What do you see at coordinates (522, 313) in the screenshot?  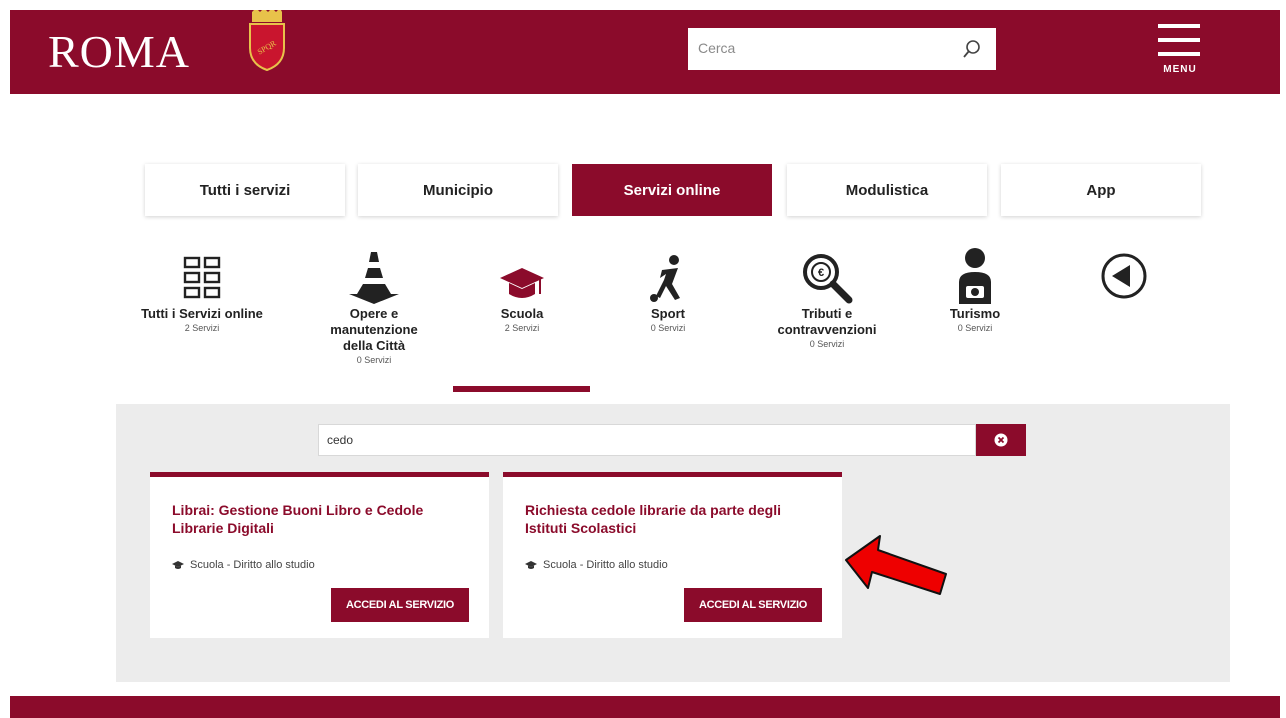 I see `category-label: Scuola` at bounding box center [522, 313].